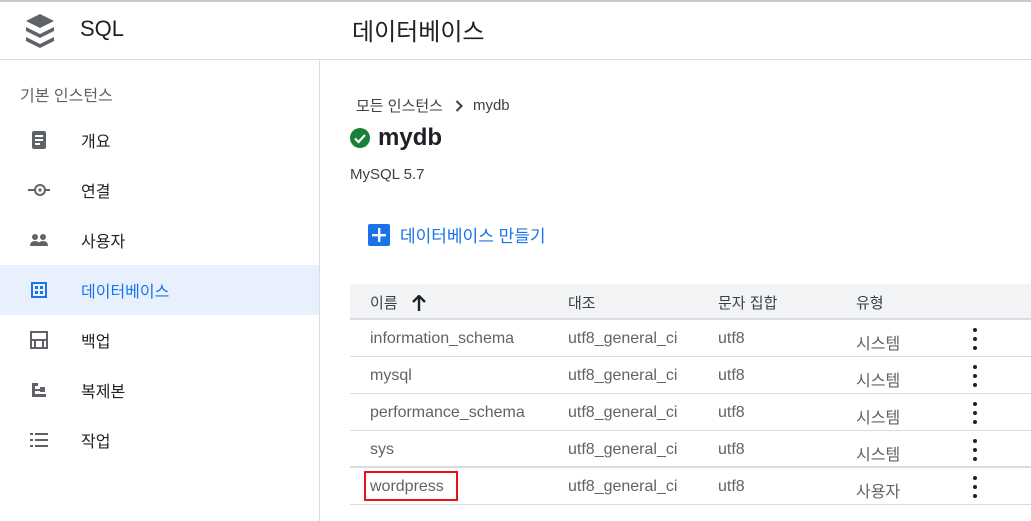  What do you see at coordinates (40, 31) in the screenshot?
I see `sql-logo-icon` at bounding box center [40, 31].